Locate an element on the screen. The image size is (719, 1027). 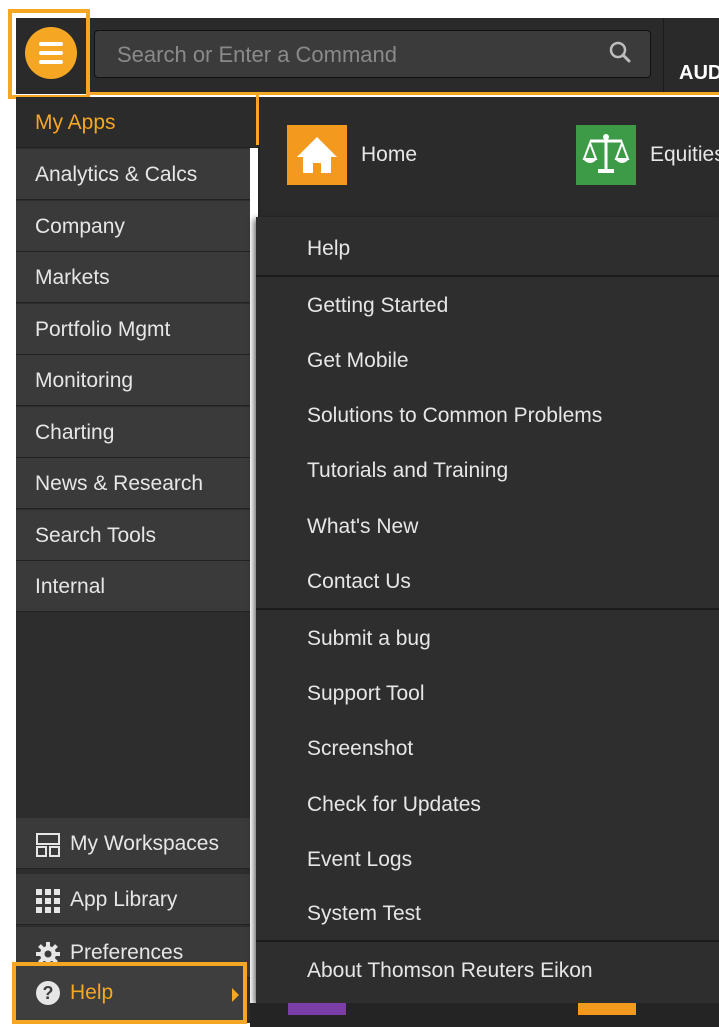
menu-item-about: About Thomson Reuters Eikon is located at coordinates (487, 970).